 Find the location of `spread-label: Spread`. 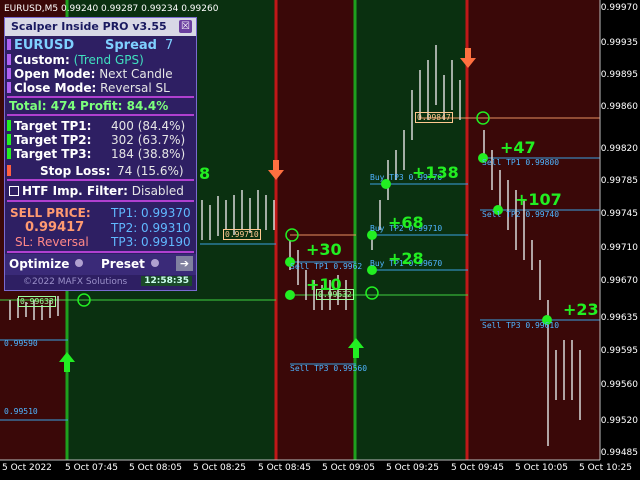

spread-label: Spread is located at coordinates (131, 45).